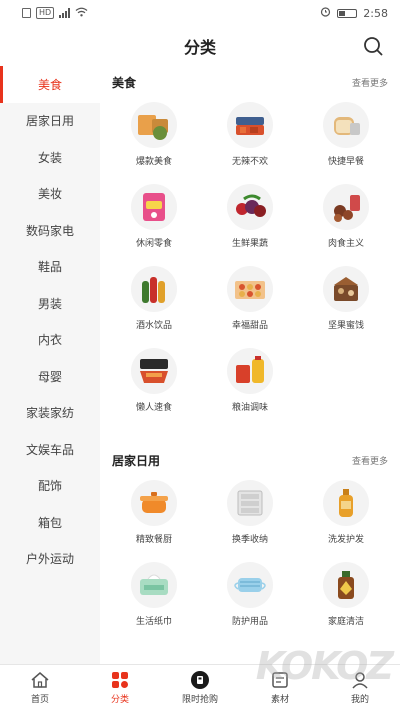 The width and height of the screenshot is (400, 710). Describe the element at coordinates (153, 622) in the screenshot. I see `subcategory-label: 生活纸巾` at that location.